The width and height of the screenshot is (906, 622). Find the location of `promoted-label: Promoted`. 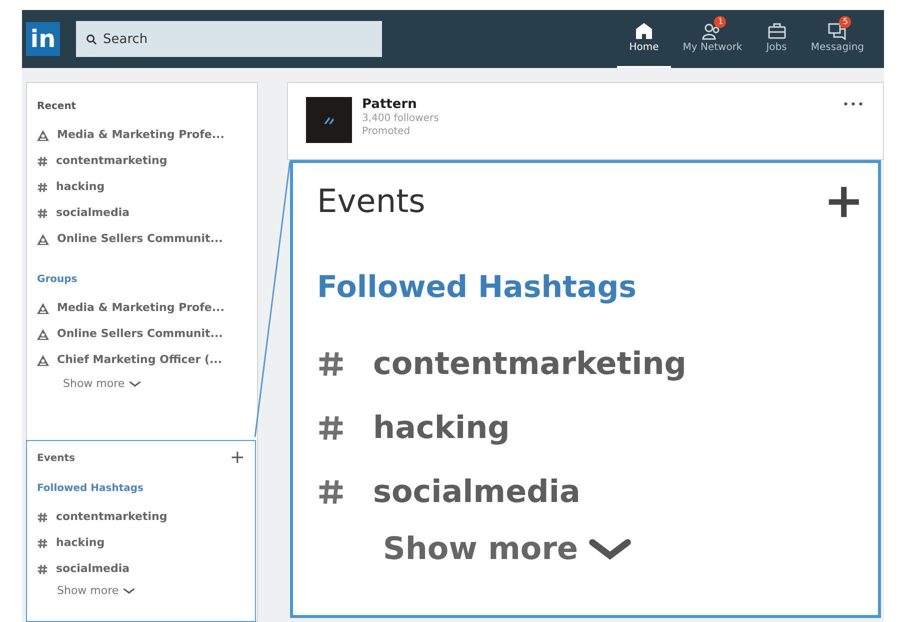

promoted-label: Promoted is located at coordinates (387, 132).